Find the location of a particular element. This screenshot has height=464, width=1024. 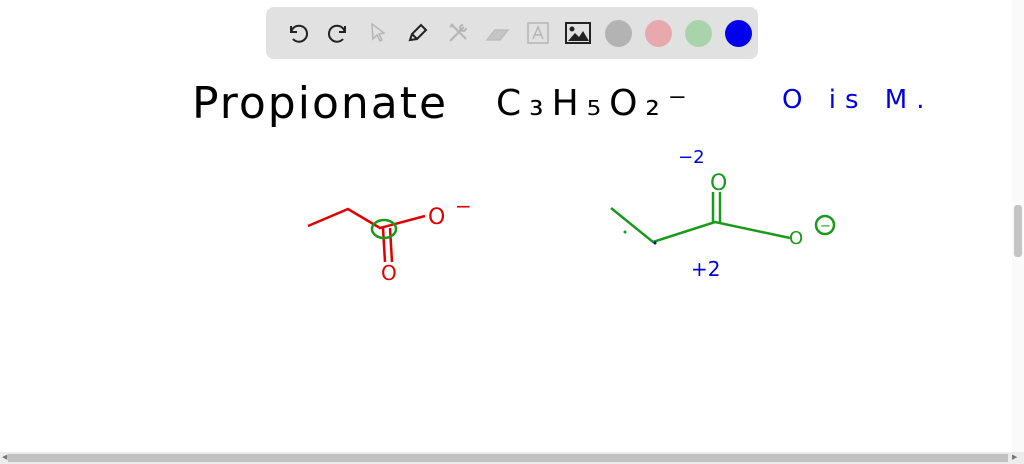

title-propionate: Propionate is located at coordinates (320, 103).